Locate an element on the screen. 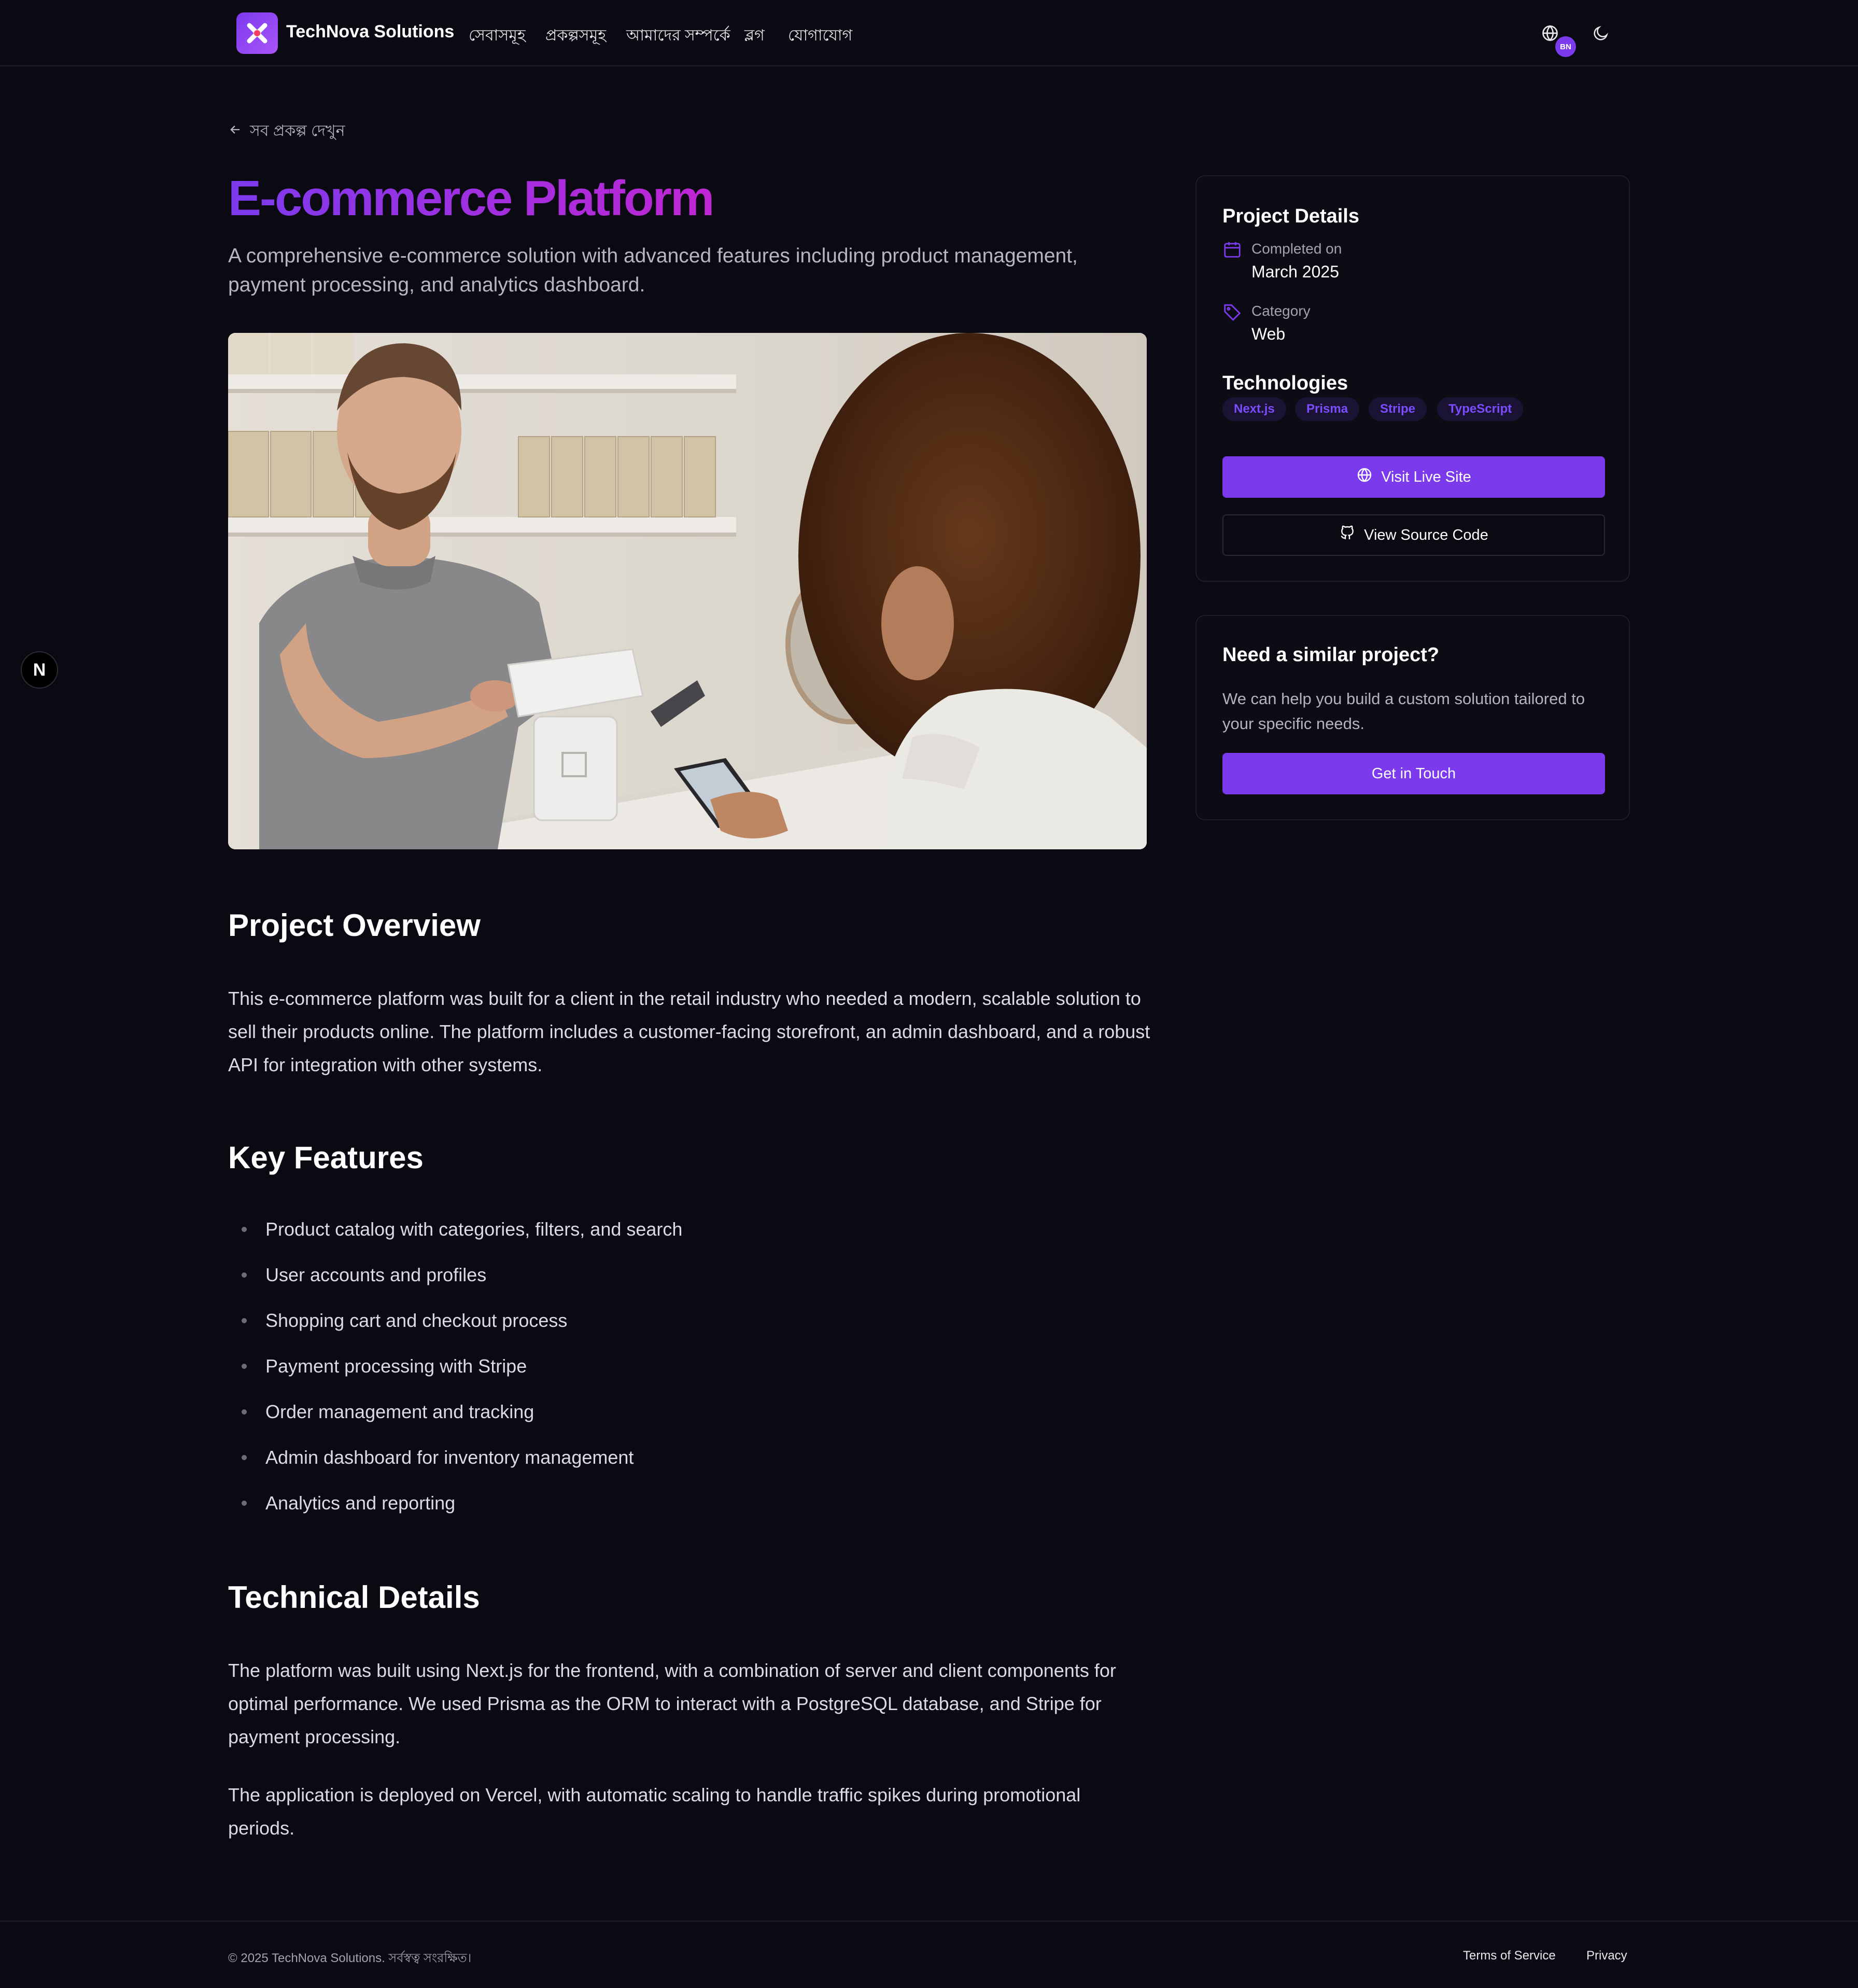 The image size is (1858, 1988). category-value: Web is located at coordinates (1269, 334).